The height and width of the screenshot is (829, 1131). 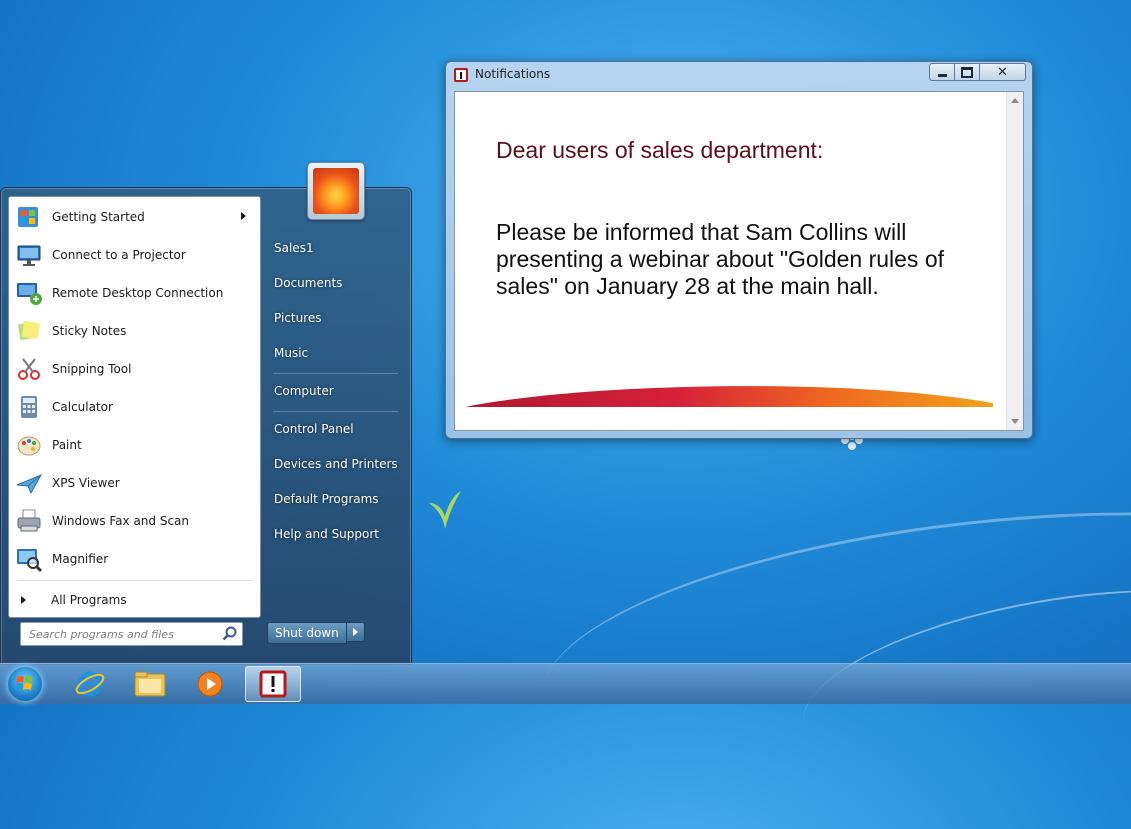 I want to click on media-player-icon, so click(x=210, y=684).